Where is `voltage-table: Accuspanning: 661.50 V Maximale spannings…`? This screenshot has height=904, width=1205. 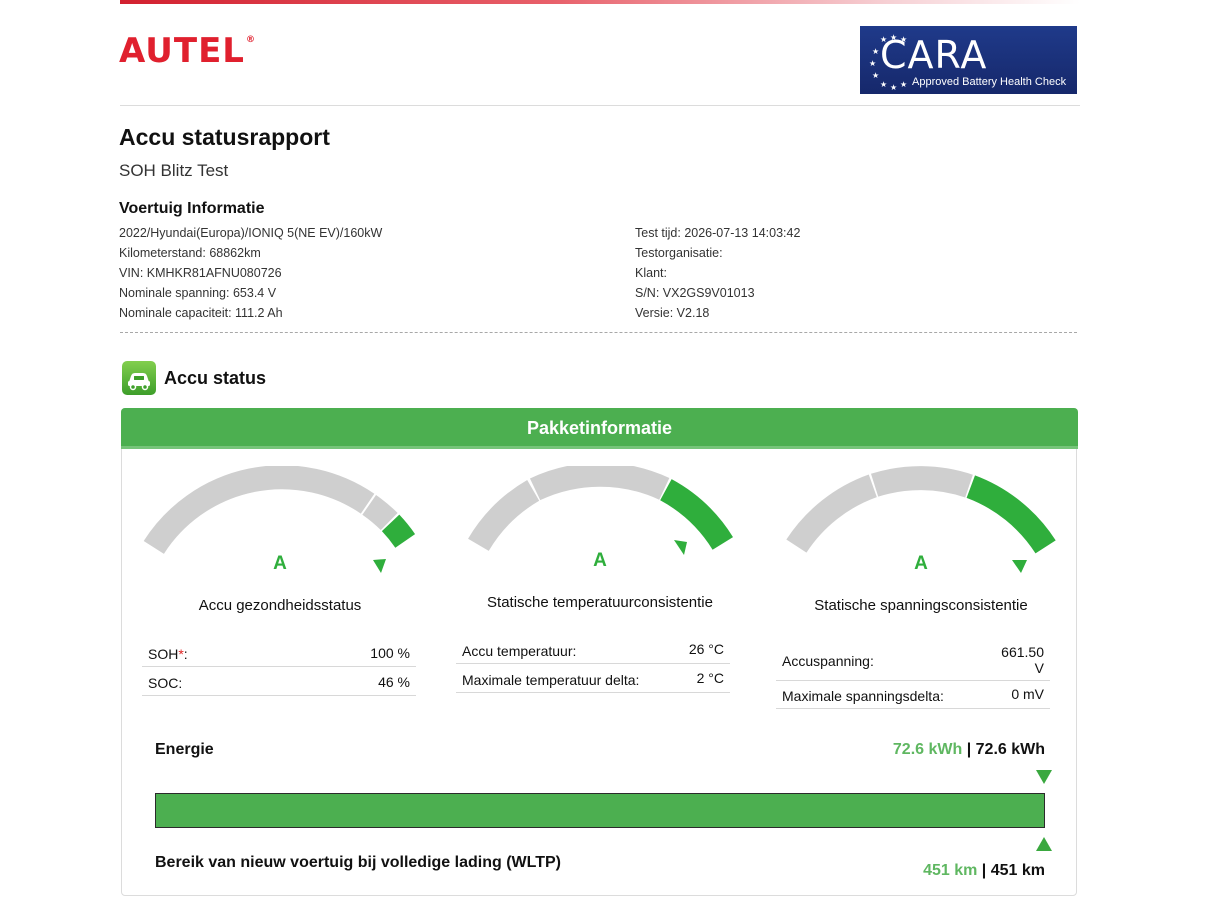 voltage-table: Accuspanning: 661.50 V Maximale spannings… is located at coordinates (913, 673).